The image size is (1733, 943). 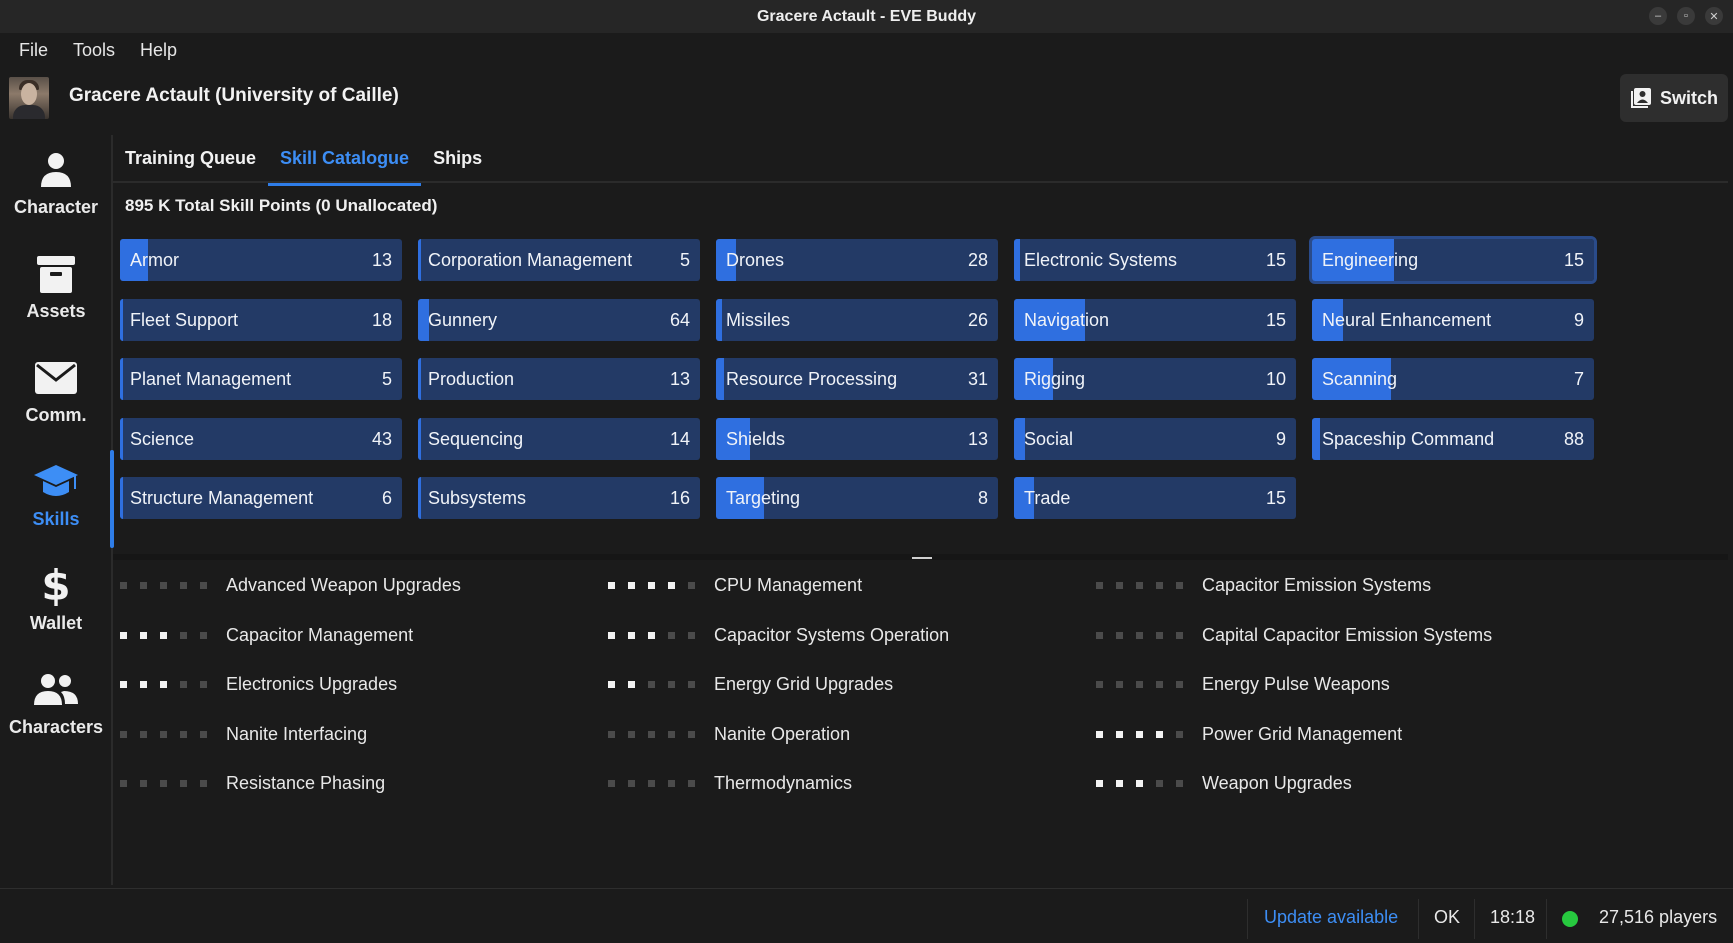 I want to click on tab-training-queue: Training Queue, so click(x=190, y=161).